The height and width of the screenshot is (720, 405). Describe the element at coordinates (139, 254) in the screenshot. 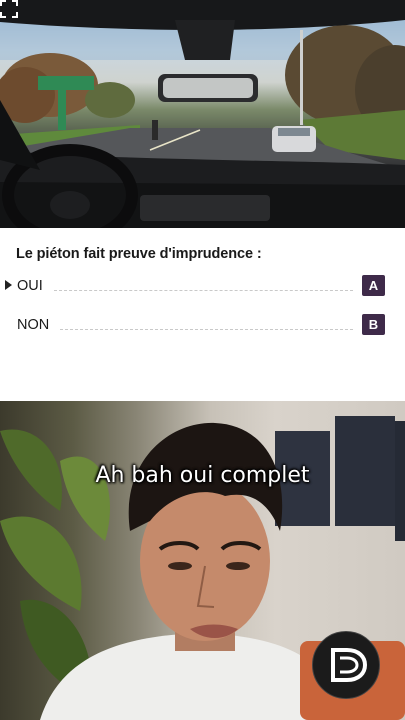

I see `question-text: Le piéton fait preuve d'imprudence :` at that location.